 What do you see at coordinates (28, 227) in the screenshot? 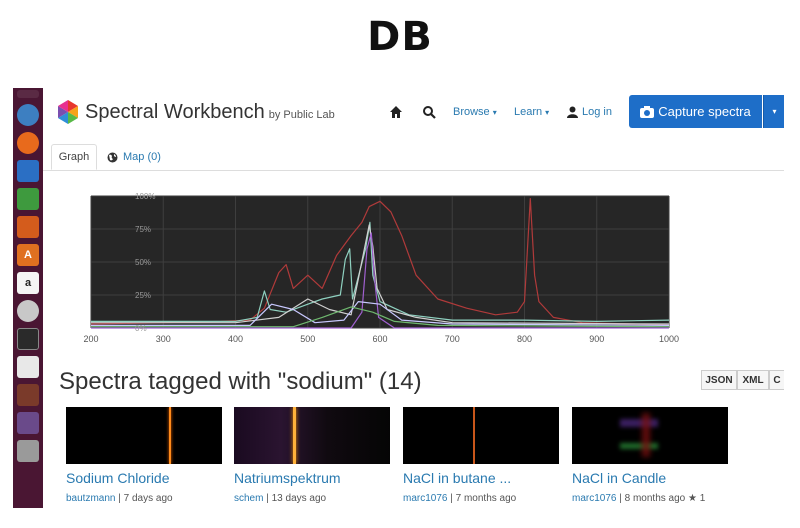
I see `impress-slide-icon` at bounding box center [28, 227].